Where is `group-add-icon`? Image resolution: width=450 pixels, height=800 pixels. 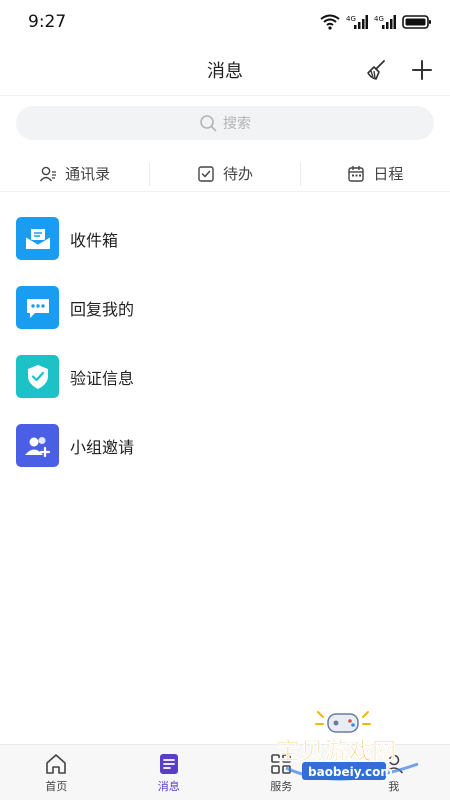 group-add-icon is located at coordinates (37, 446).